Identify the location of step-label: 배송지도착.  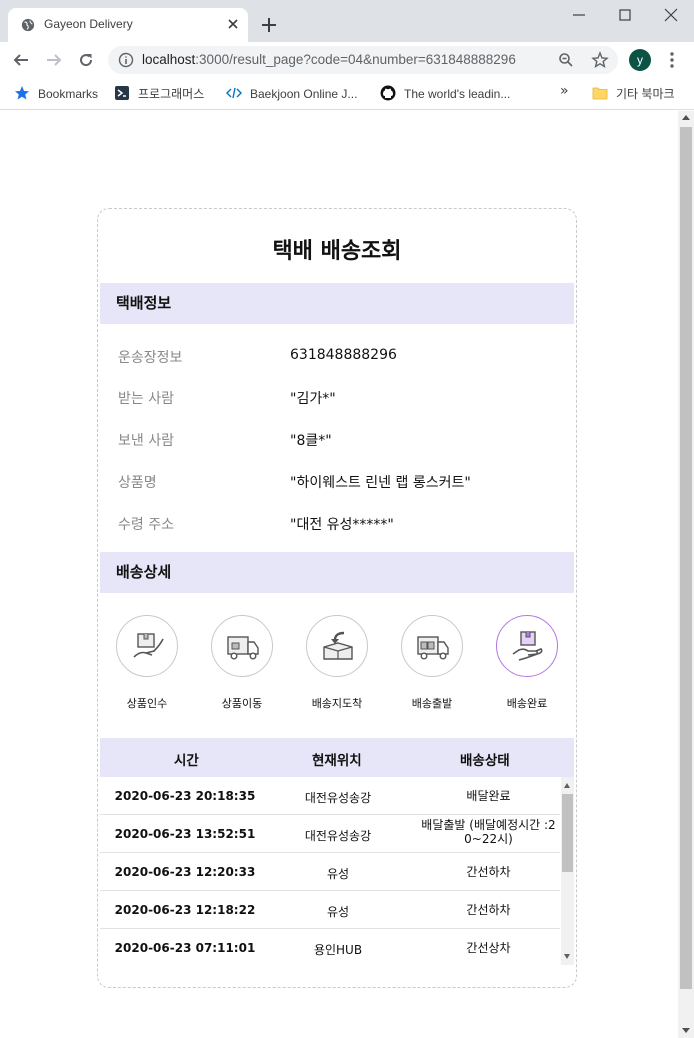
(337, 703).